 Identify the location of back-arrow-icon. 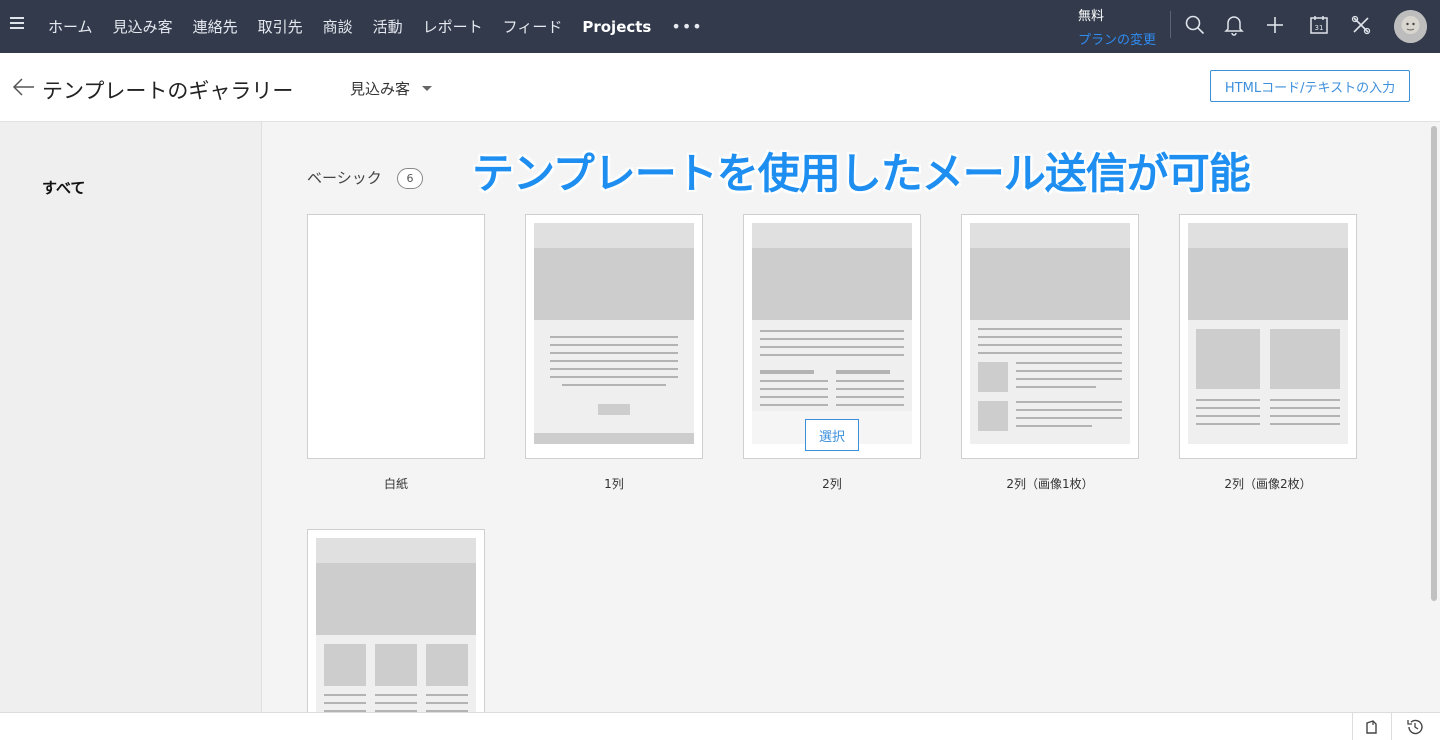
(24, 87).